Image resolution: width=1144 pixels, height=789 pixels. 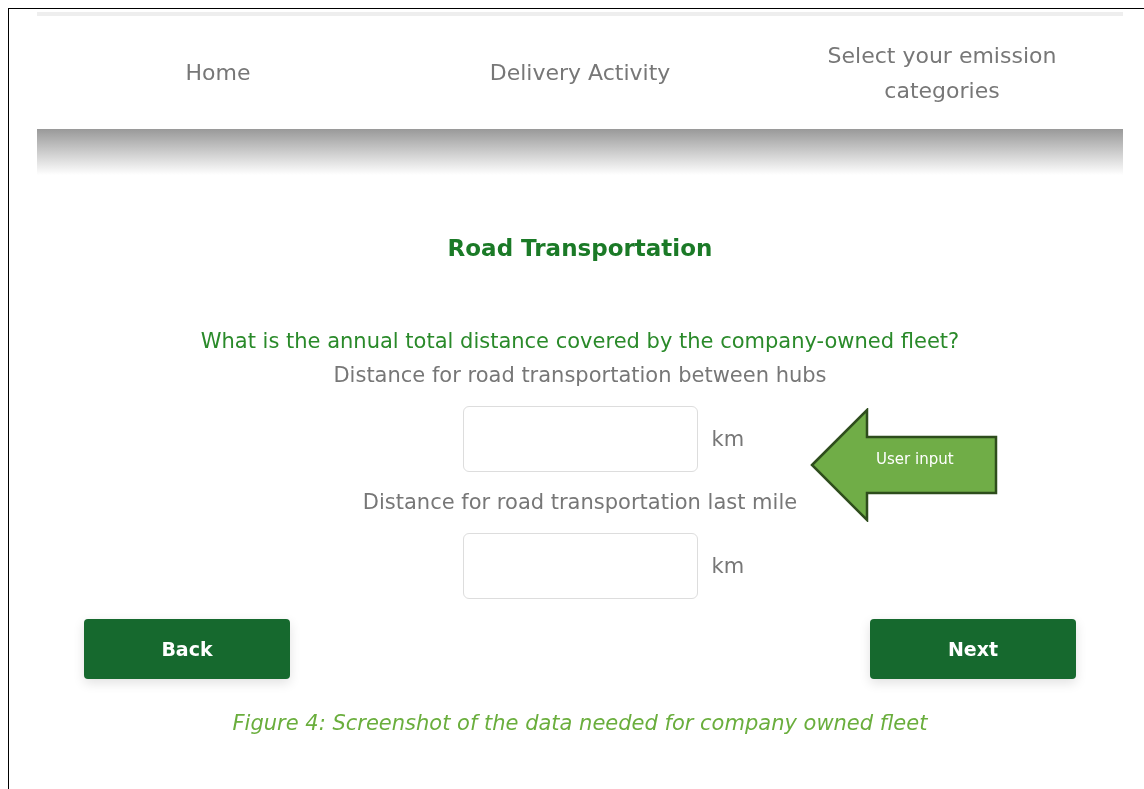 I want to click on back-button: Back, so click(x=187, y=649).